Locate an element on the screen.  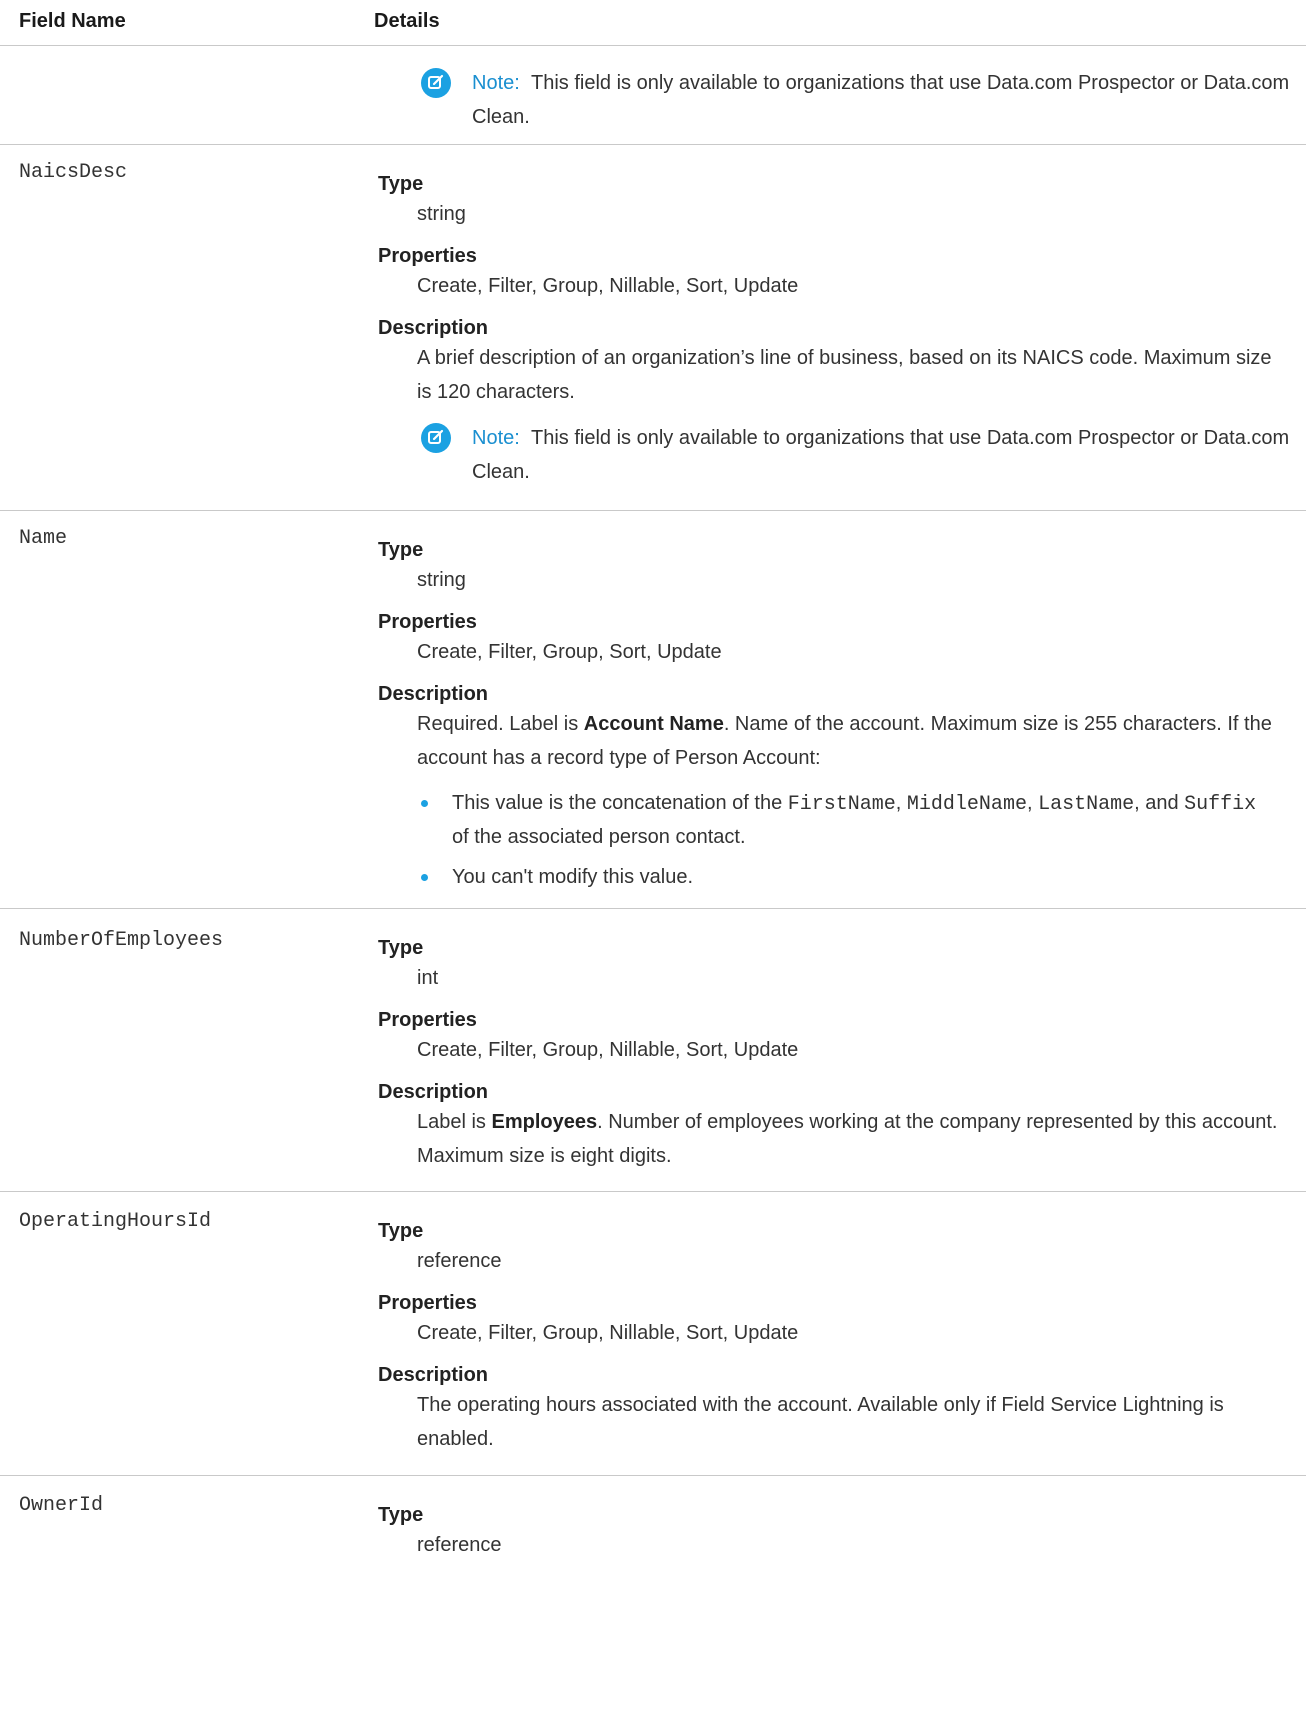
column-header-field-name: Field Name is located at coordinates (72, 21).